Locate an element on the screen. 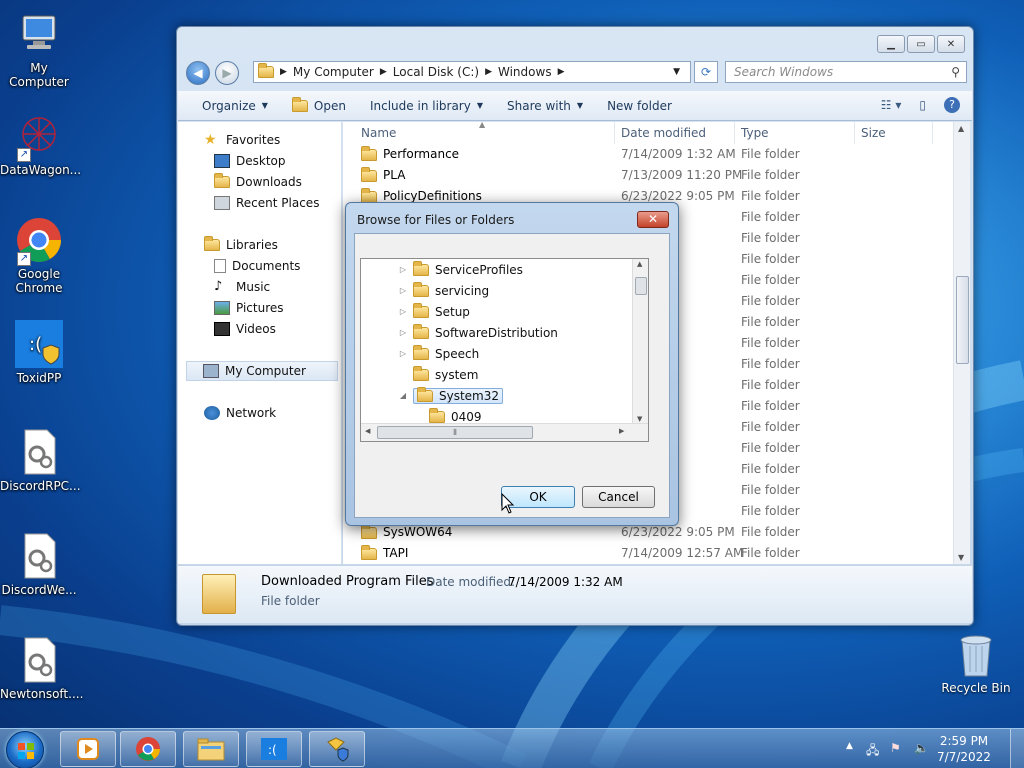 The height and width of the screenshot is (768, 1024). nav-documents: Documents is located at coordinates (257, 266).